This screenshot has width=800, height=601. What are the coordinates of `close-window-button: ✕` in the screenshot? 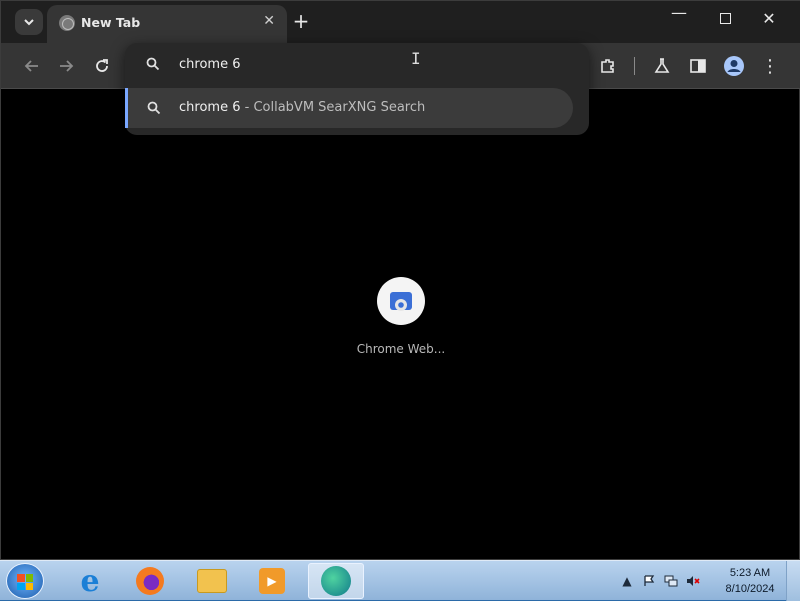 It's located at (769, 18).